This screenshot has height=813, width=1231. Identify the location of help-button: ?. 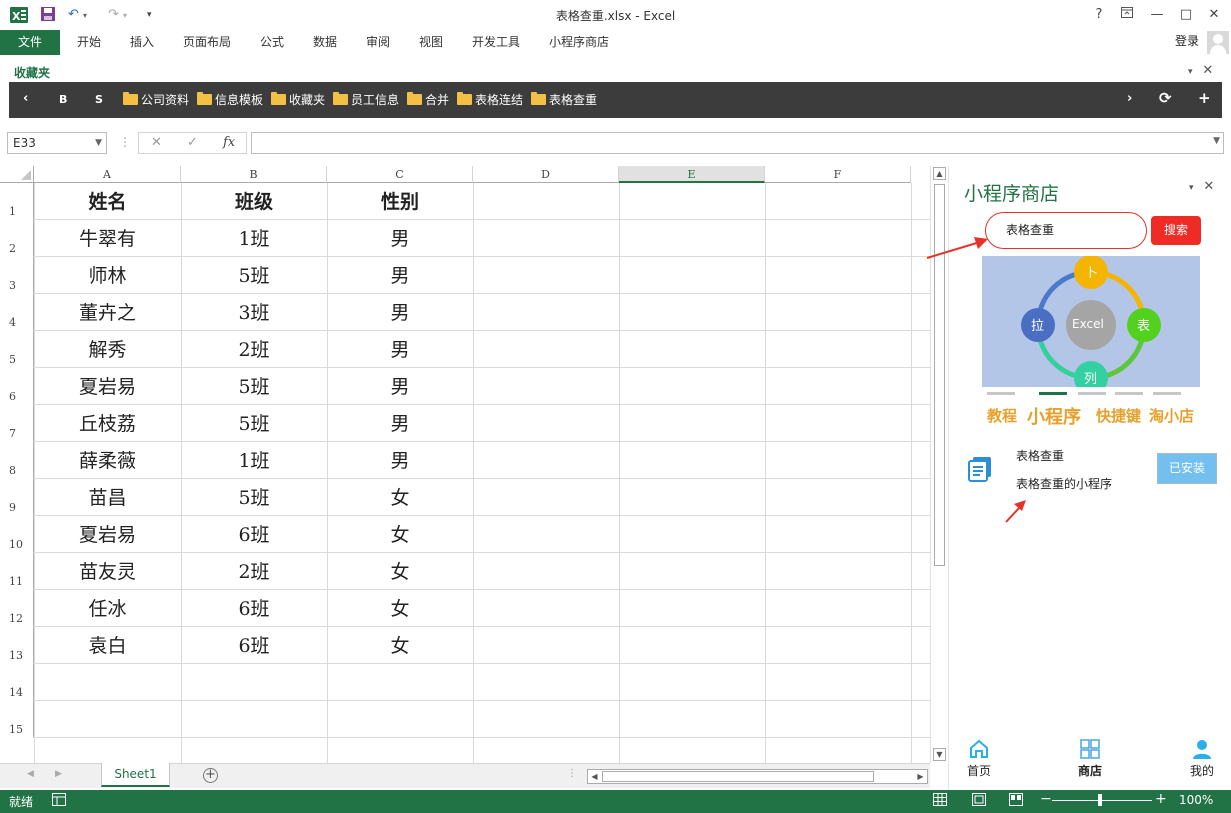
(1099, 15).